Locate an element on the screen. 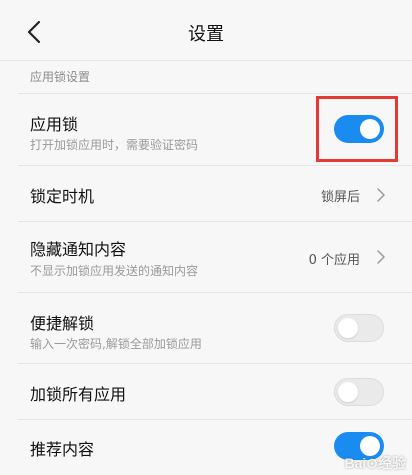 Image resolution: width=412 pixels, height=475 pixels. page-title: 设置 is located at coordinates (206, 34).